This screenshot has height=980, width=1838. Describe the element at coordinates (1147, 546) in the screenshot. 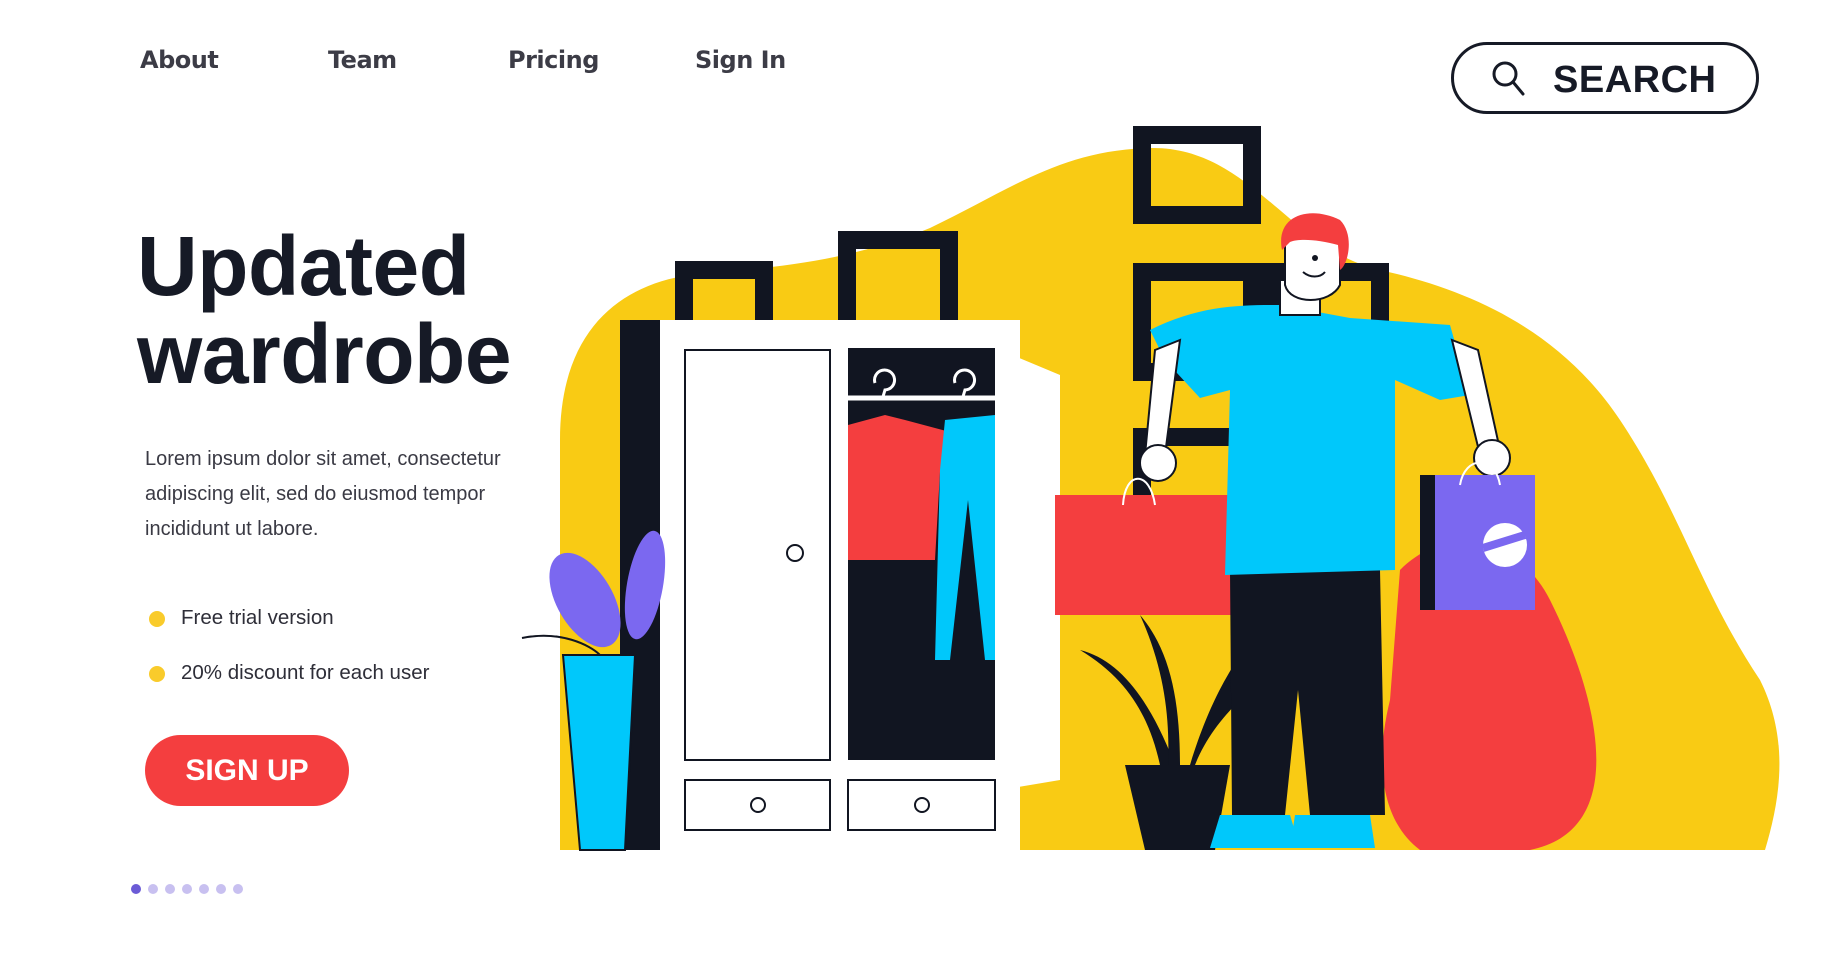

I see `red-shopping-bag` at that location.